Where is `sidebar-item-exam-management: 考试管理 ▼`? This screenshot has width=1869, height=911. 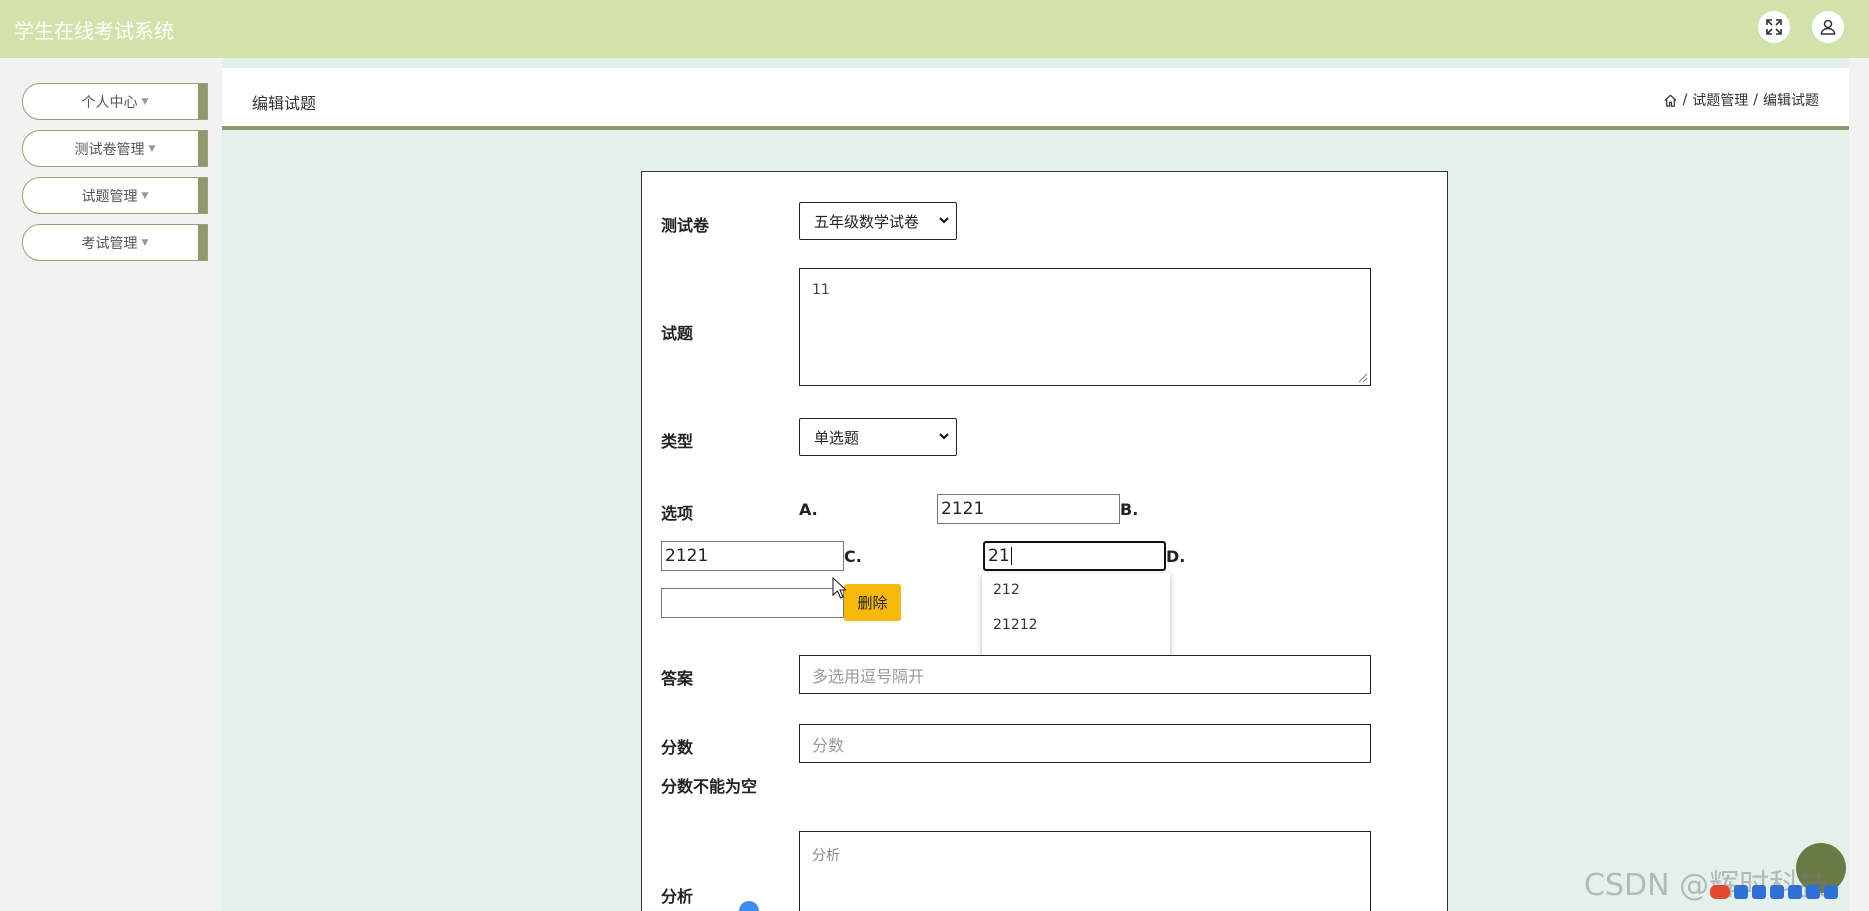 sidebar-item-exam-management: 考试管理 ▼ is located at coordinates (115, 242).